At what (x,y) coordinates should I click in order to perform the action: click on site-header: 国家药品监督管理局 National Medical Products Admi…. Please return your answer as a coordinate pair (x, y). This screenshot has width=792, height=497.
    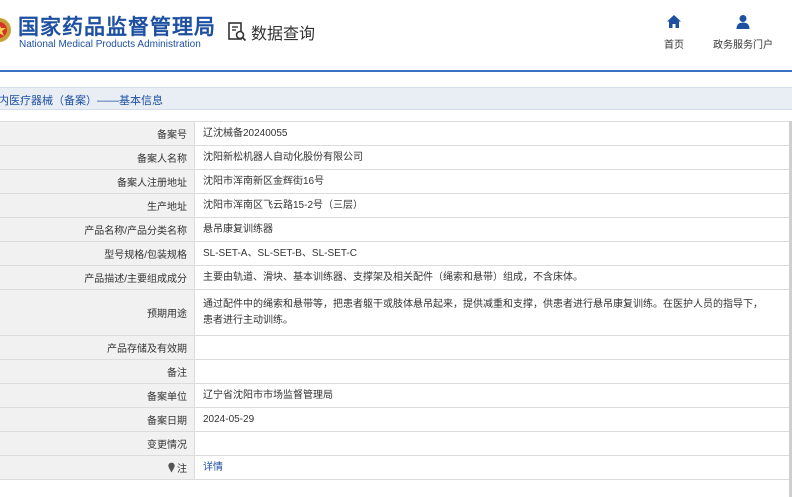
    Looking at the image, I should click on (396, 36).